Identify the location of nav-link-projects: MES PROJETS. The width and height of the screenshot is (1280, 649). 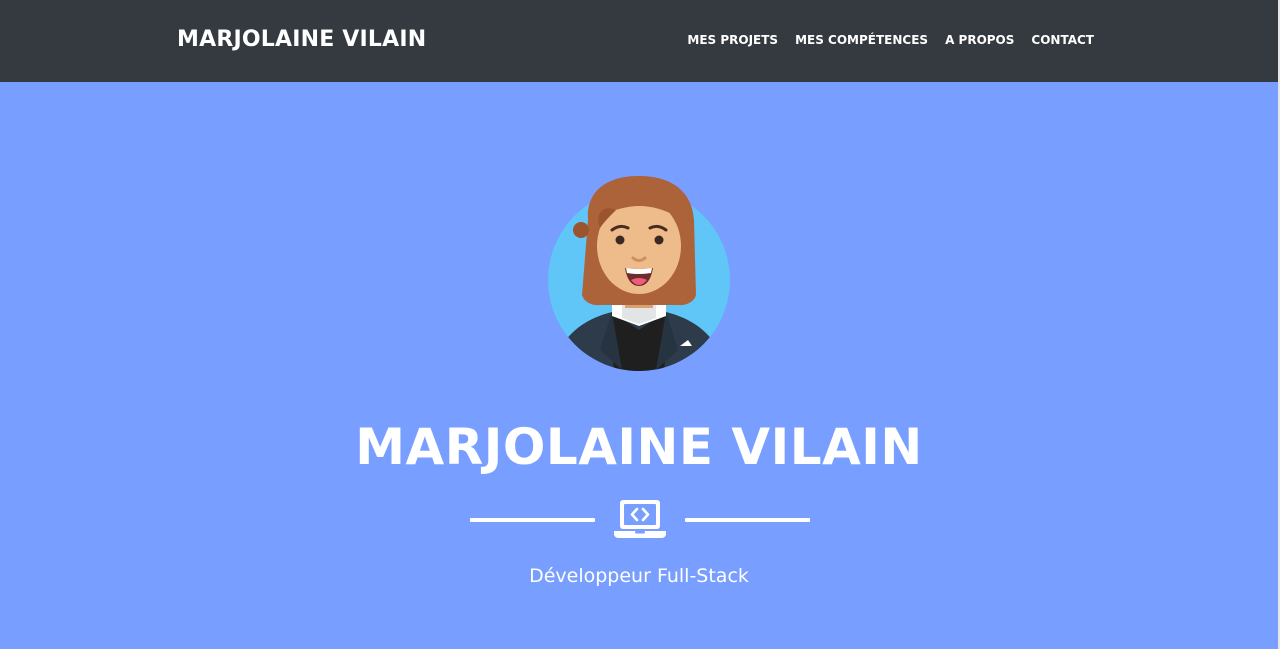
(732, 40).